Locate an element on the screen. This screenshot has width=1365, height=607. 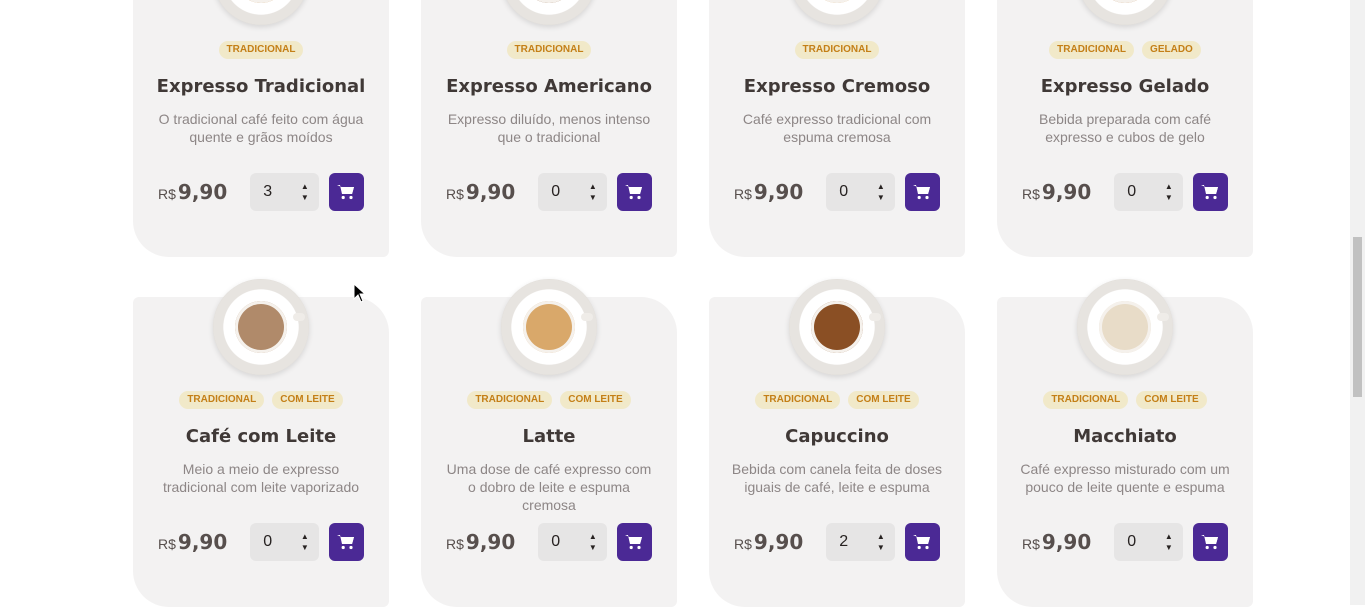
product-name: Expresso Americano is located at coordinates (549, 86).